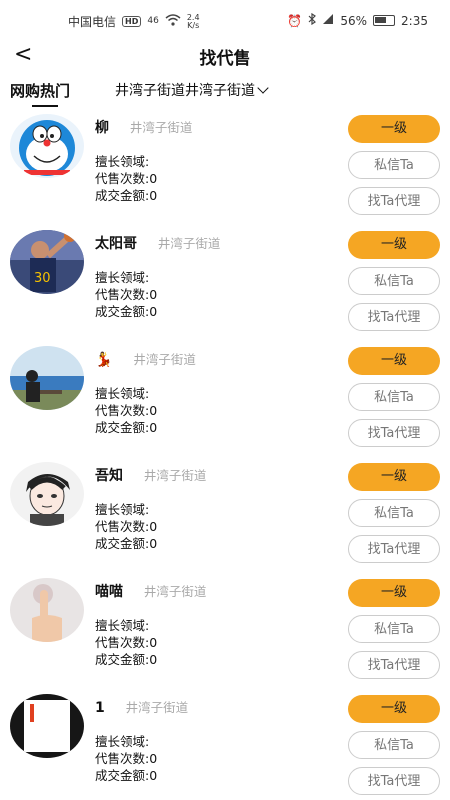 The width and height of the screenshot is (450, 800). Describe the element at coordinates (42, 278) in the screenshot. I see `svg-text: 30` at that location.